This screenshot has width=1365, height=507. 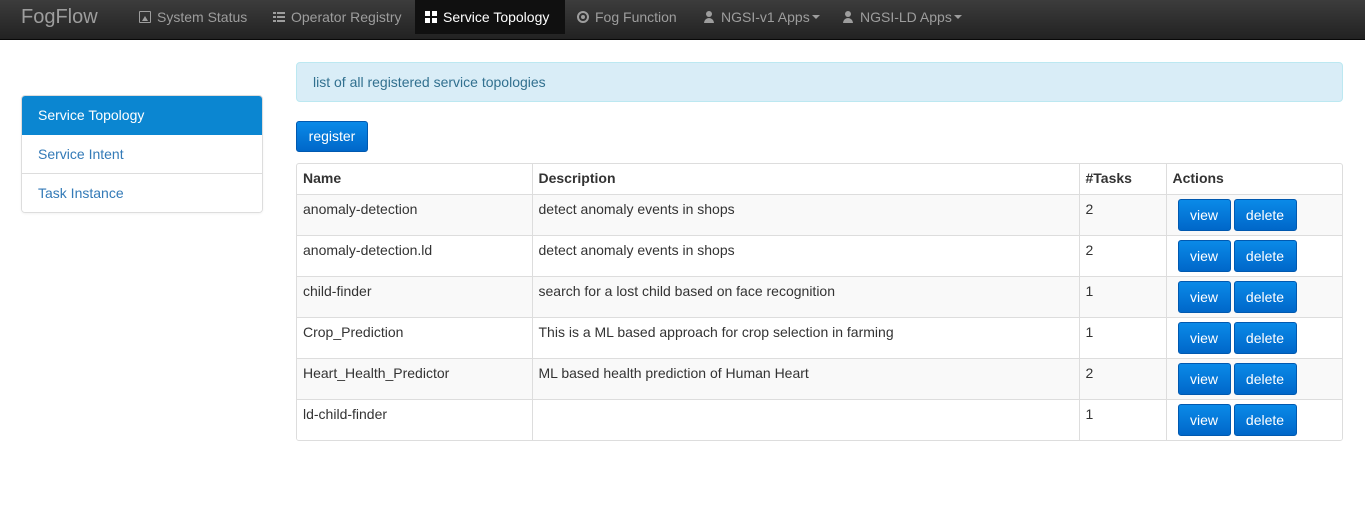 What do you see at coordinates (806, 179) in the screenshot?
I see `column-header-description: Description` at bounding box center [806, 179].